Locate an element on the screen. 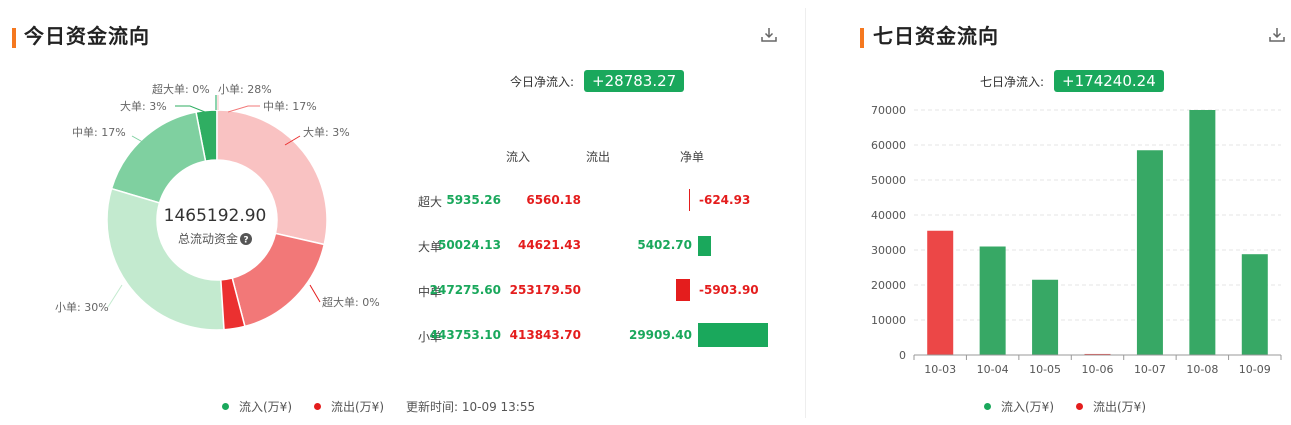  donut-slice-label: 小单: 28% is located at coordinates (245, 89).